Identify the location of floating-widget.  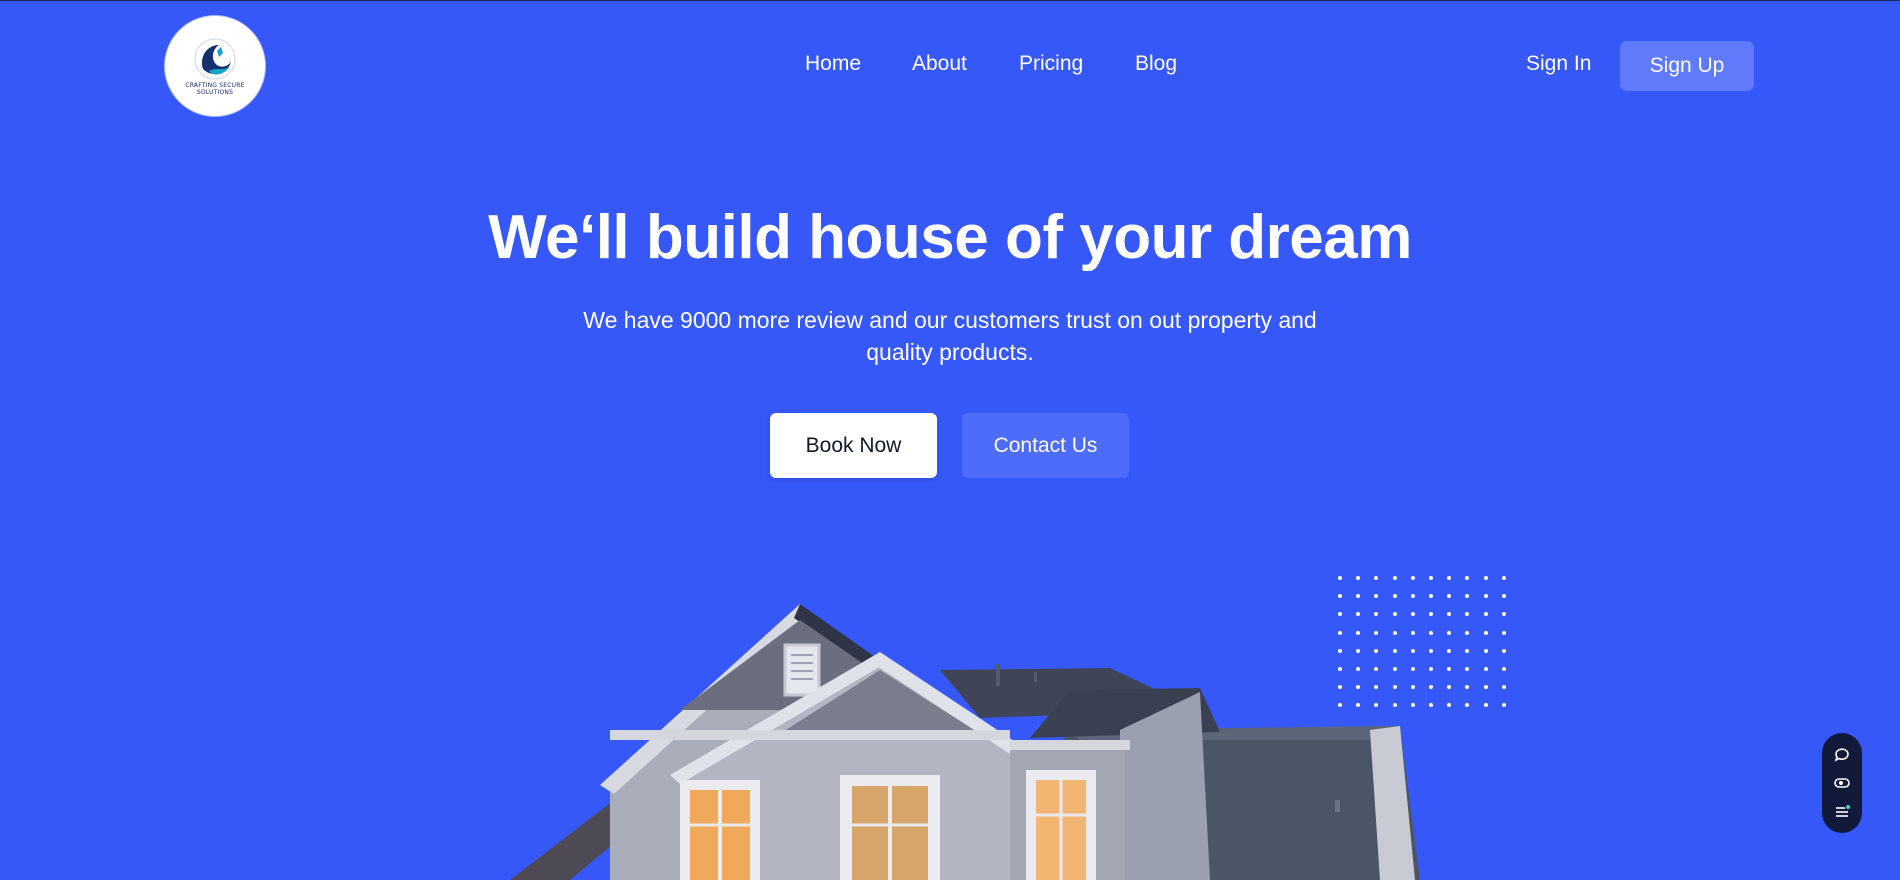
(1842, 783).